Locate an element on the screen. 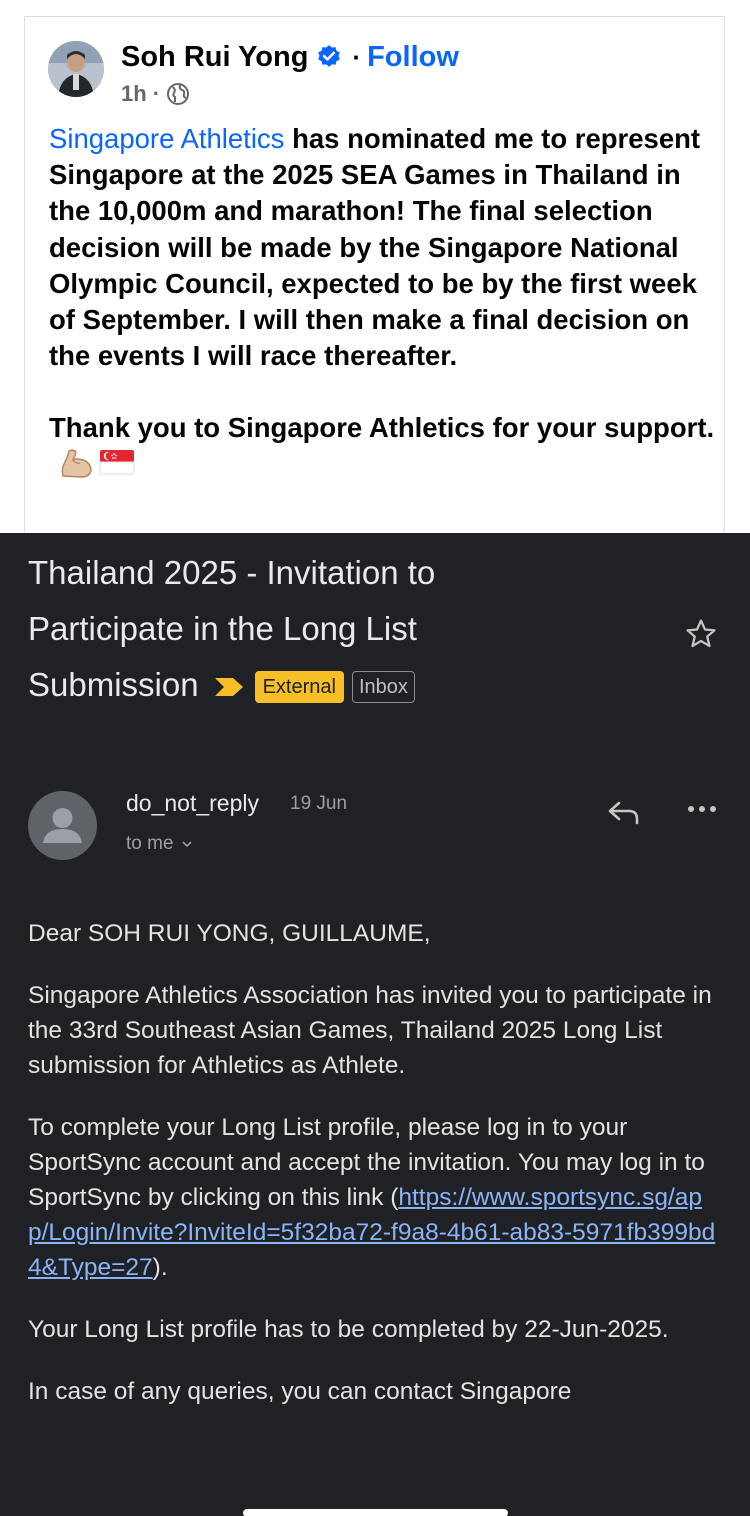 This screenshot has width=750, height=1516. mention-link: Singapore Athletics is located at coordinates (166, 138).